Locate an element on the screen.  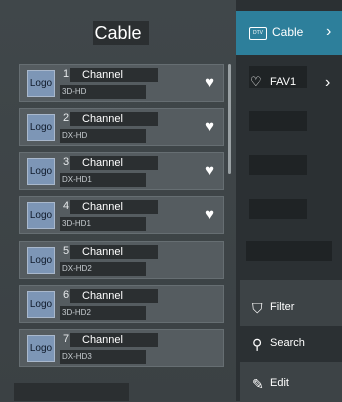
channel-sub-label: DX-HD3 is located at coordinates (77, 356).